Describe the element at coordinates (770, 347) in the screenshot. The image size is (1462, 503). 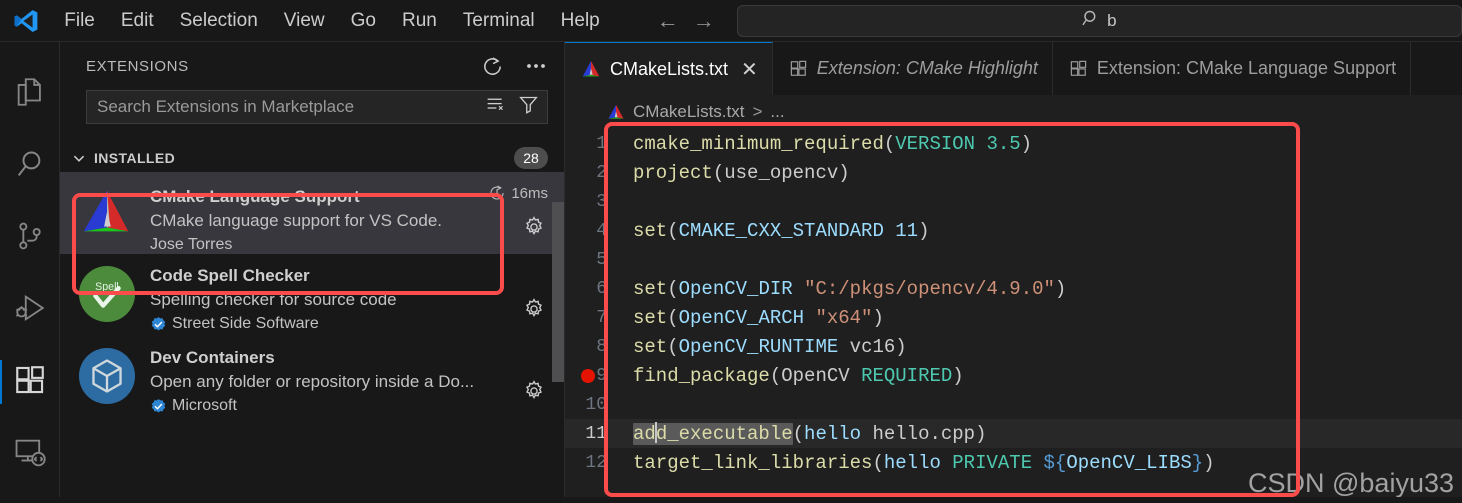
I see `code-text: set(OpenCV_RUNTIME vc16)` at that location.